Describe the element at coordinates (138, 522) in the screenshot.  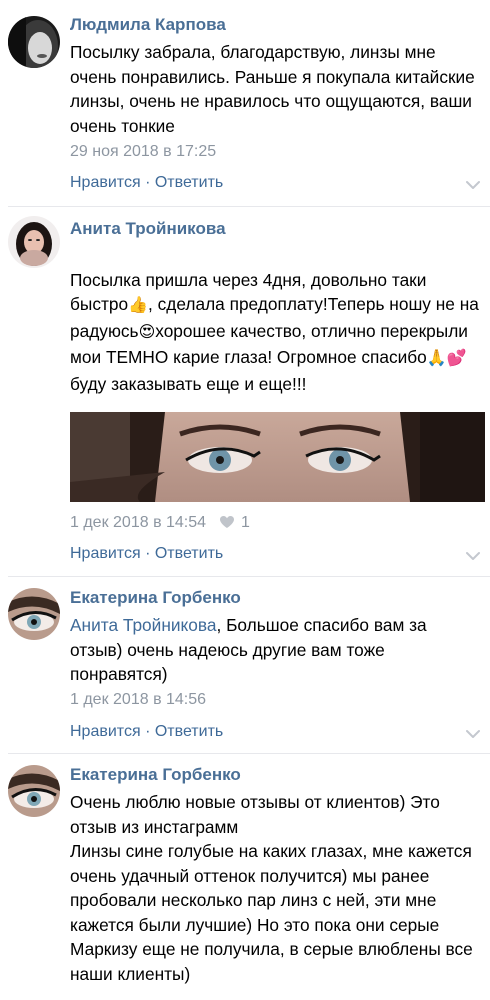
I see `comment-date: 1 дек 2018 в 14:54` at that location.